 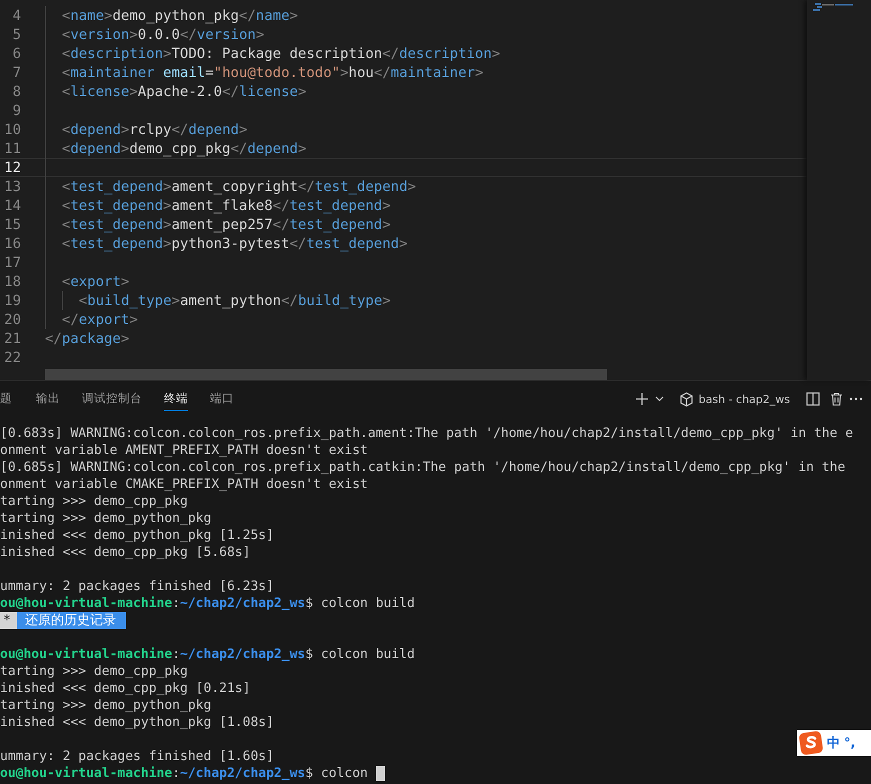 What do you see at coordinates (6, 399) in the screenshot?
I see `panel-tab: 题` at bounding box center [6, 399].